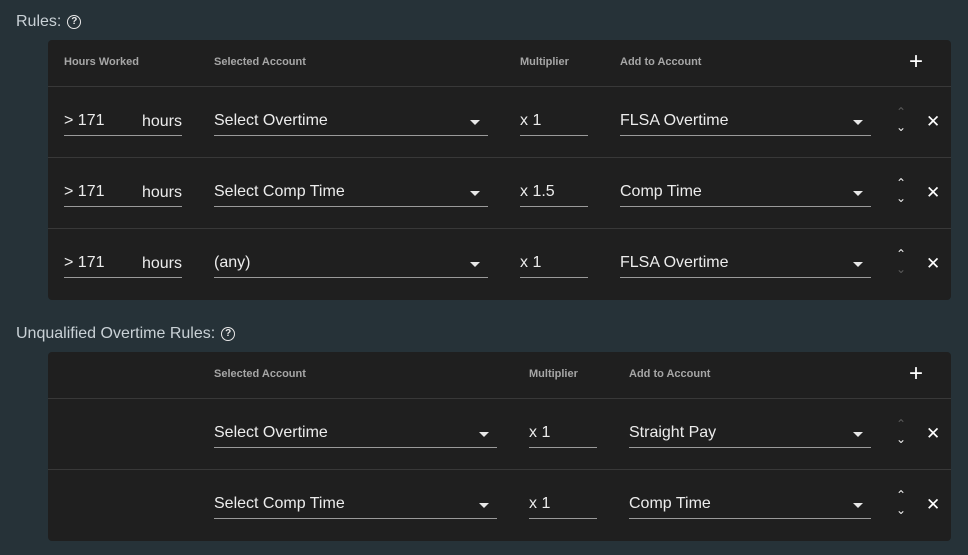  What do you see at coordinates (916, 374) in the screenshot?
I see `add-unqualified-rule-plus-icon: +` at bounding box center [916, 374].